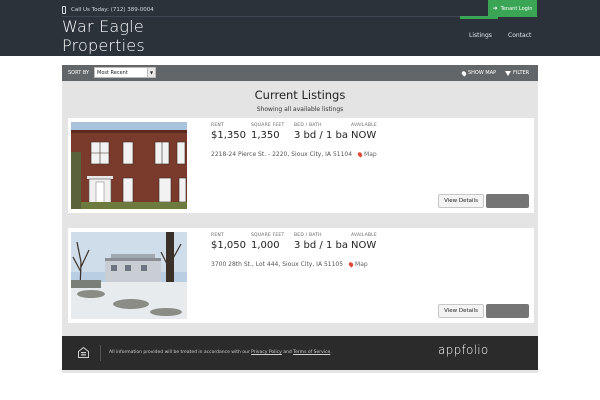 This screenshot has width=600, height=400. Describe the element at coordinates (265, 135) in the screenshot. I see `square-feet-value: 1,350` at that location.